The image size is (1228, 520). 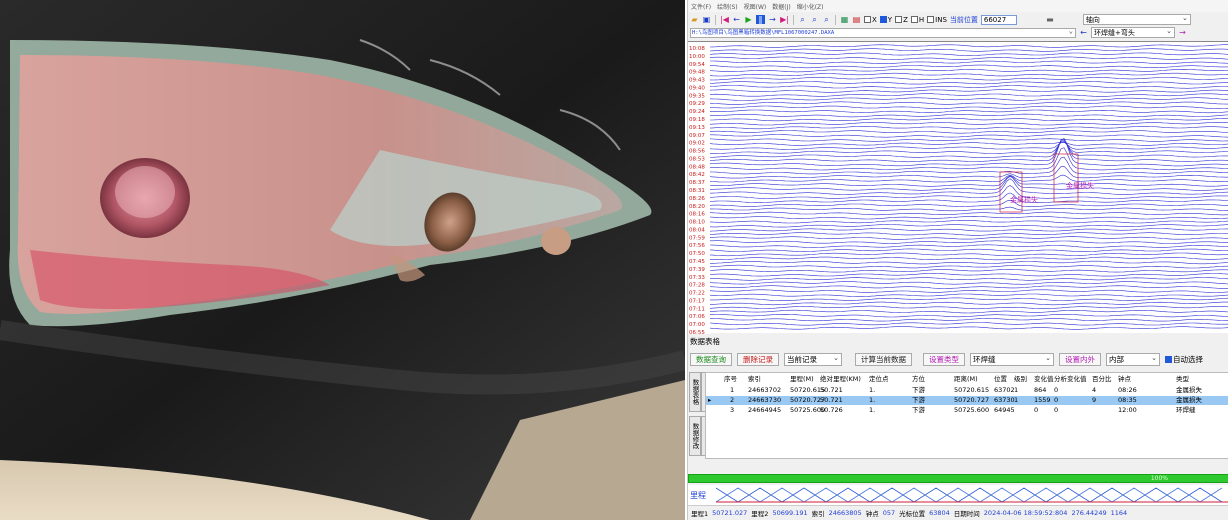 I want to click on time-axis-label: 07:45, so click(x=697, y=262).